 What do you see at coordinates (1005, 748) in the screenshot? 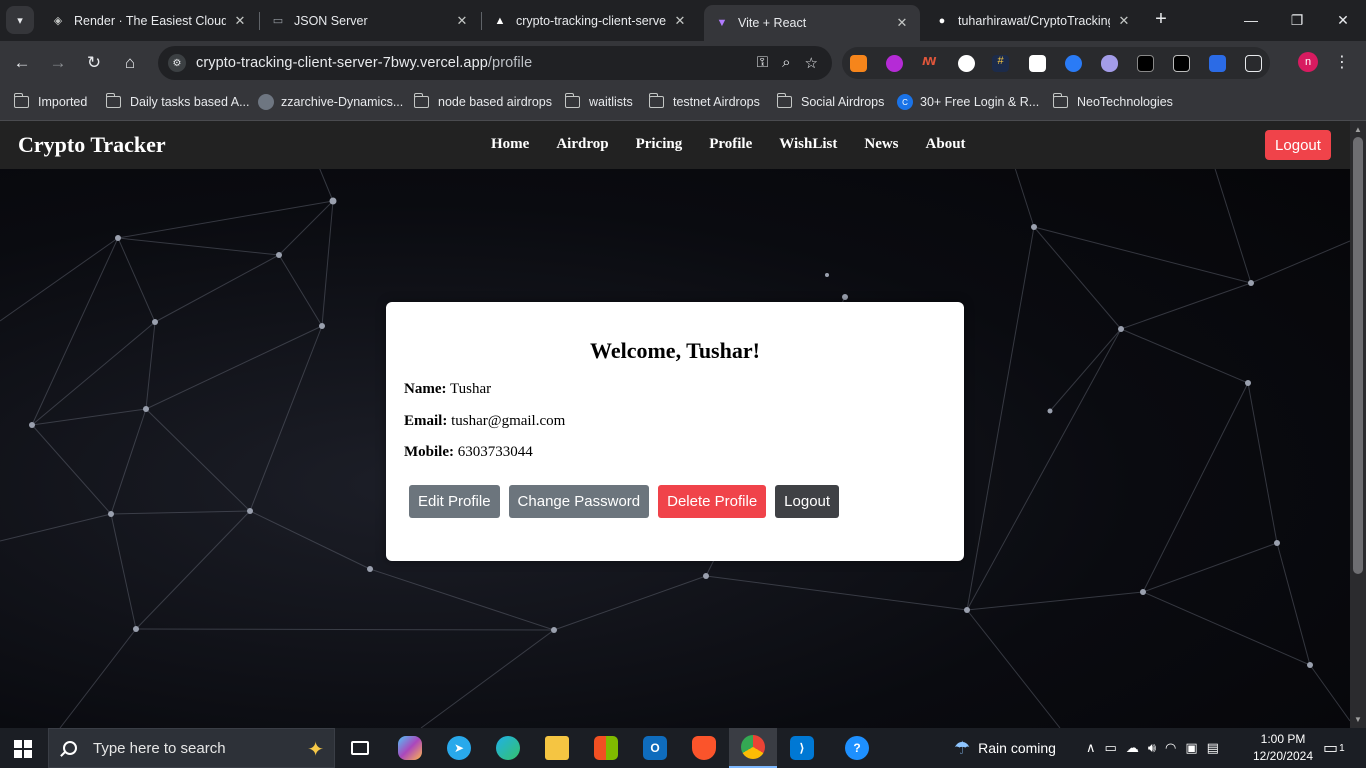
I see `weather-widget: ☂ Rain coming` at bounding box center [1005, 748].